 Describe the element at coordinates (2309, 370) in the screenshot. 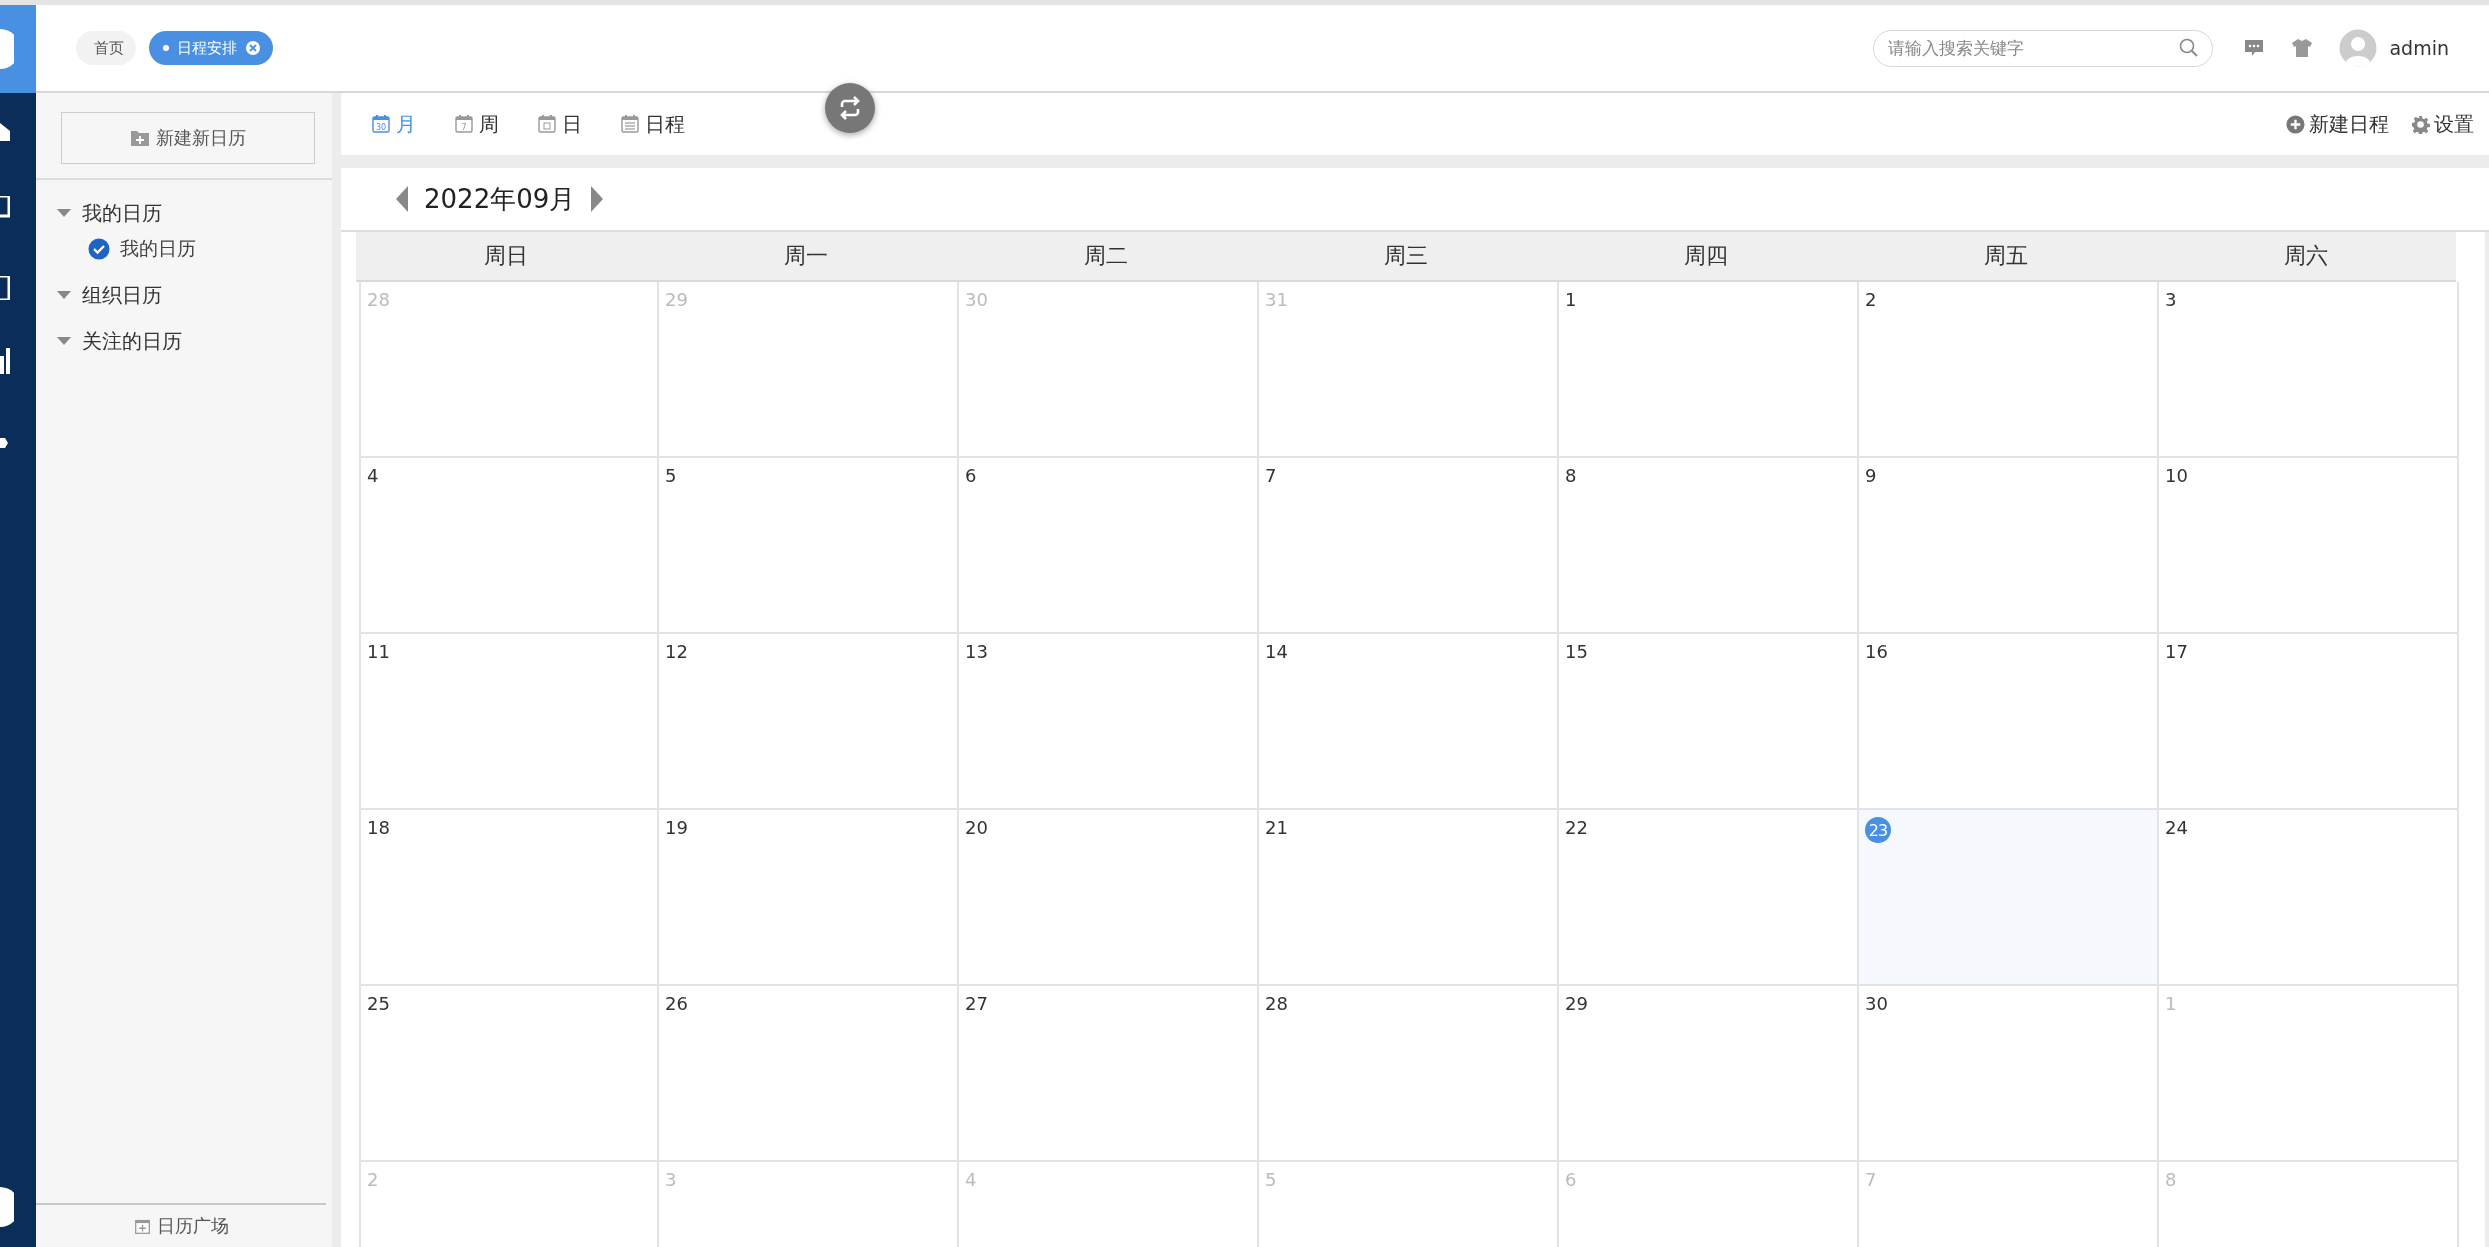

I see `day-cell: 3` at that location.